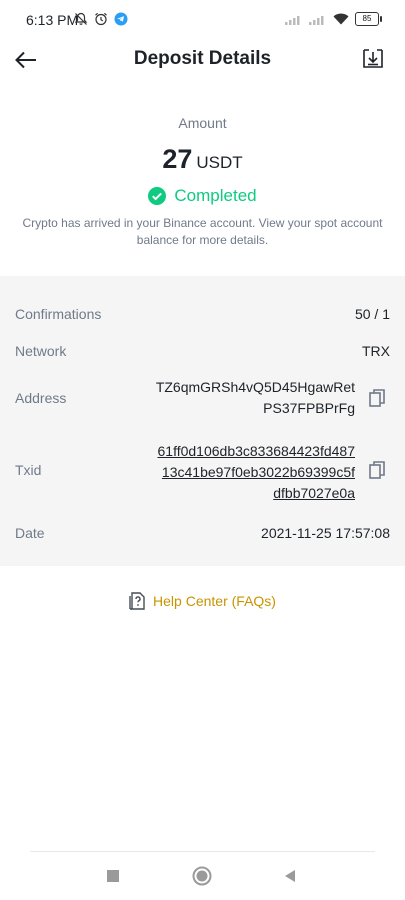 This screenshot has width=405, height=900. I want to click on status-text: Completed, so click(215, 195).